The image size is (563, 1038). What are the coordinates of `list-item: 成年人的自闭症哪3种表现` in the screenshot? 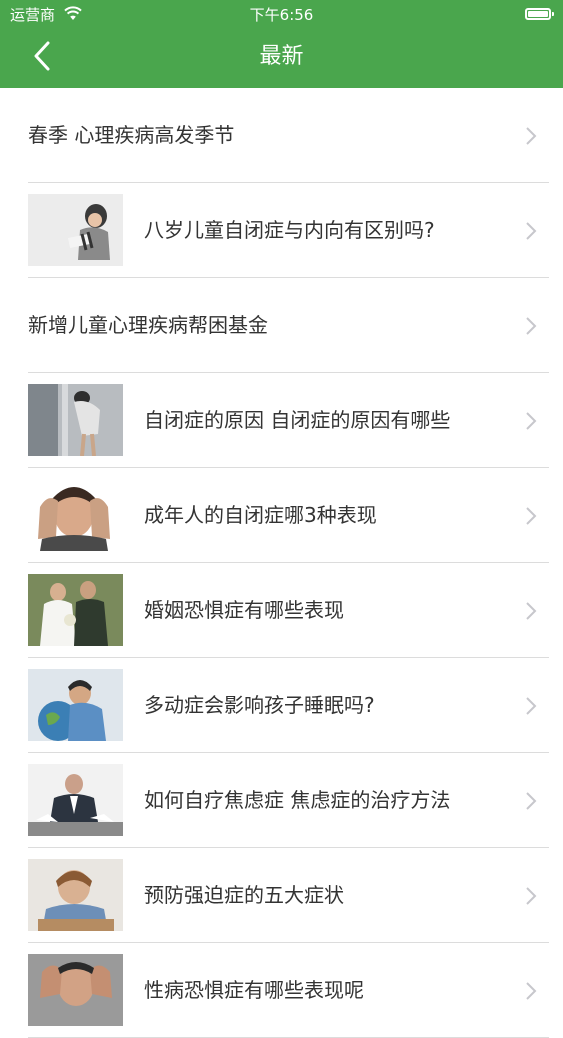 It's located at (281, 515).